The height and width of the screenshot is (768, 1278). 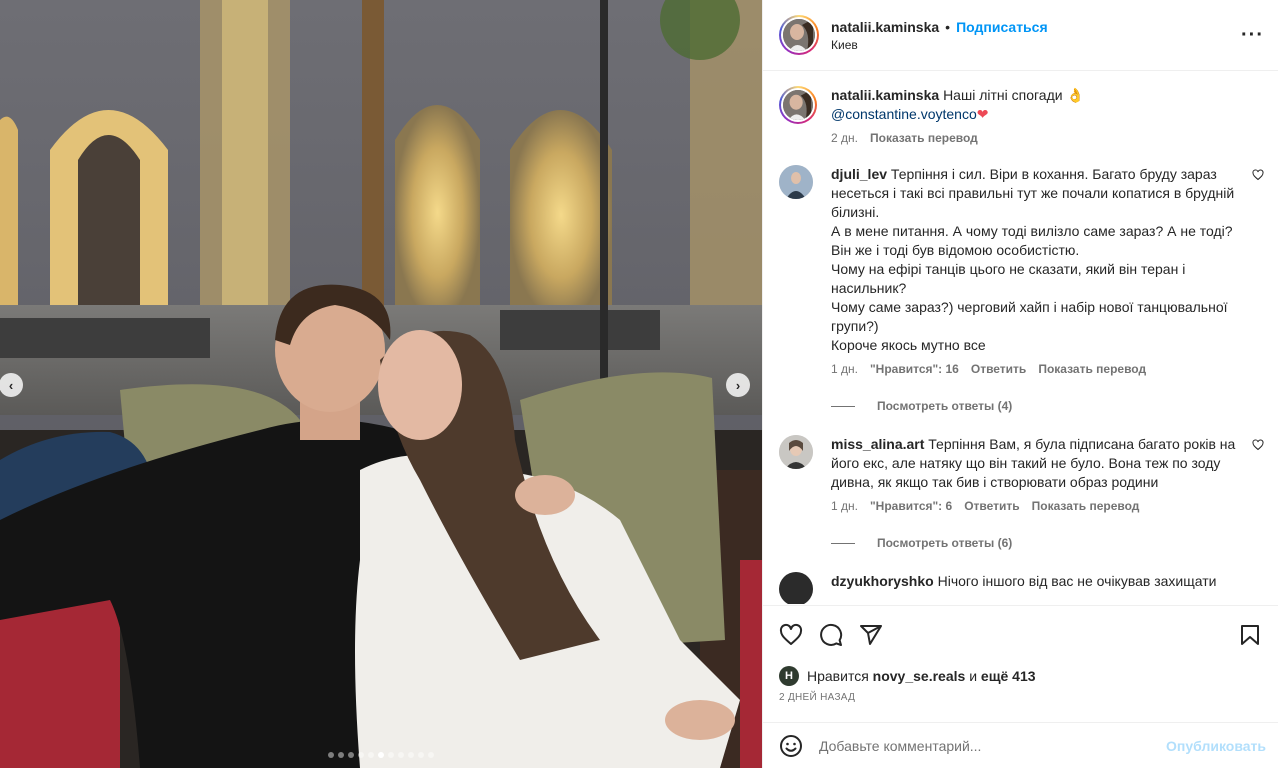 What do you see at coordinates (1036, 45) in the screenshot?
I see `post-location: Киев` at bounding box center [1036, 45].